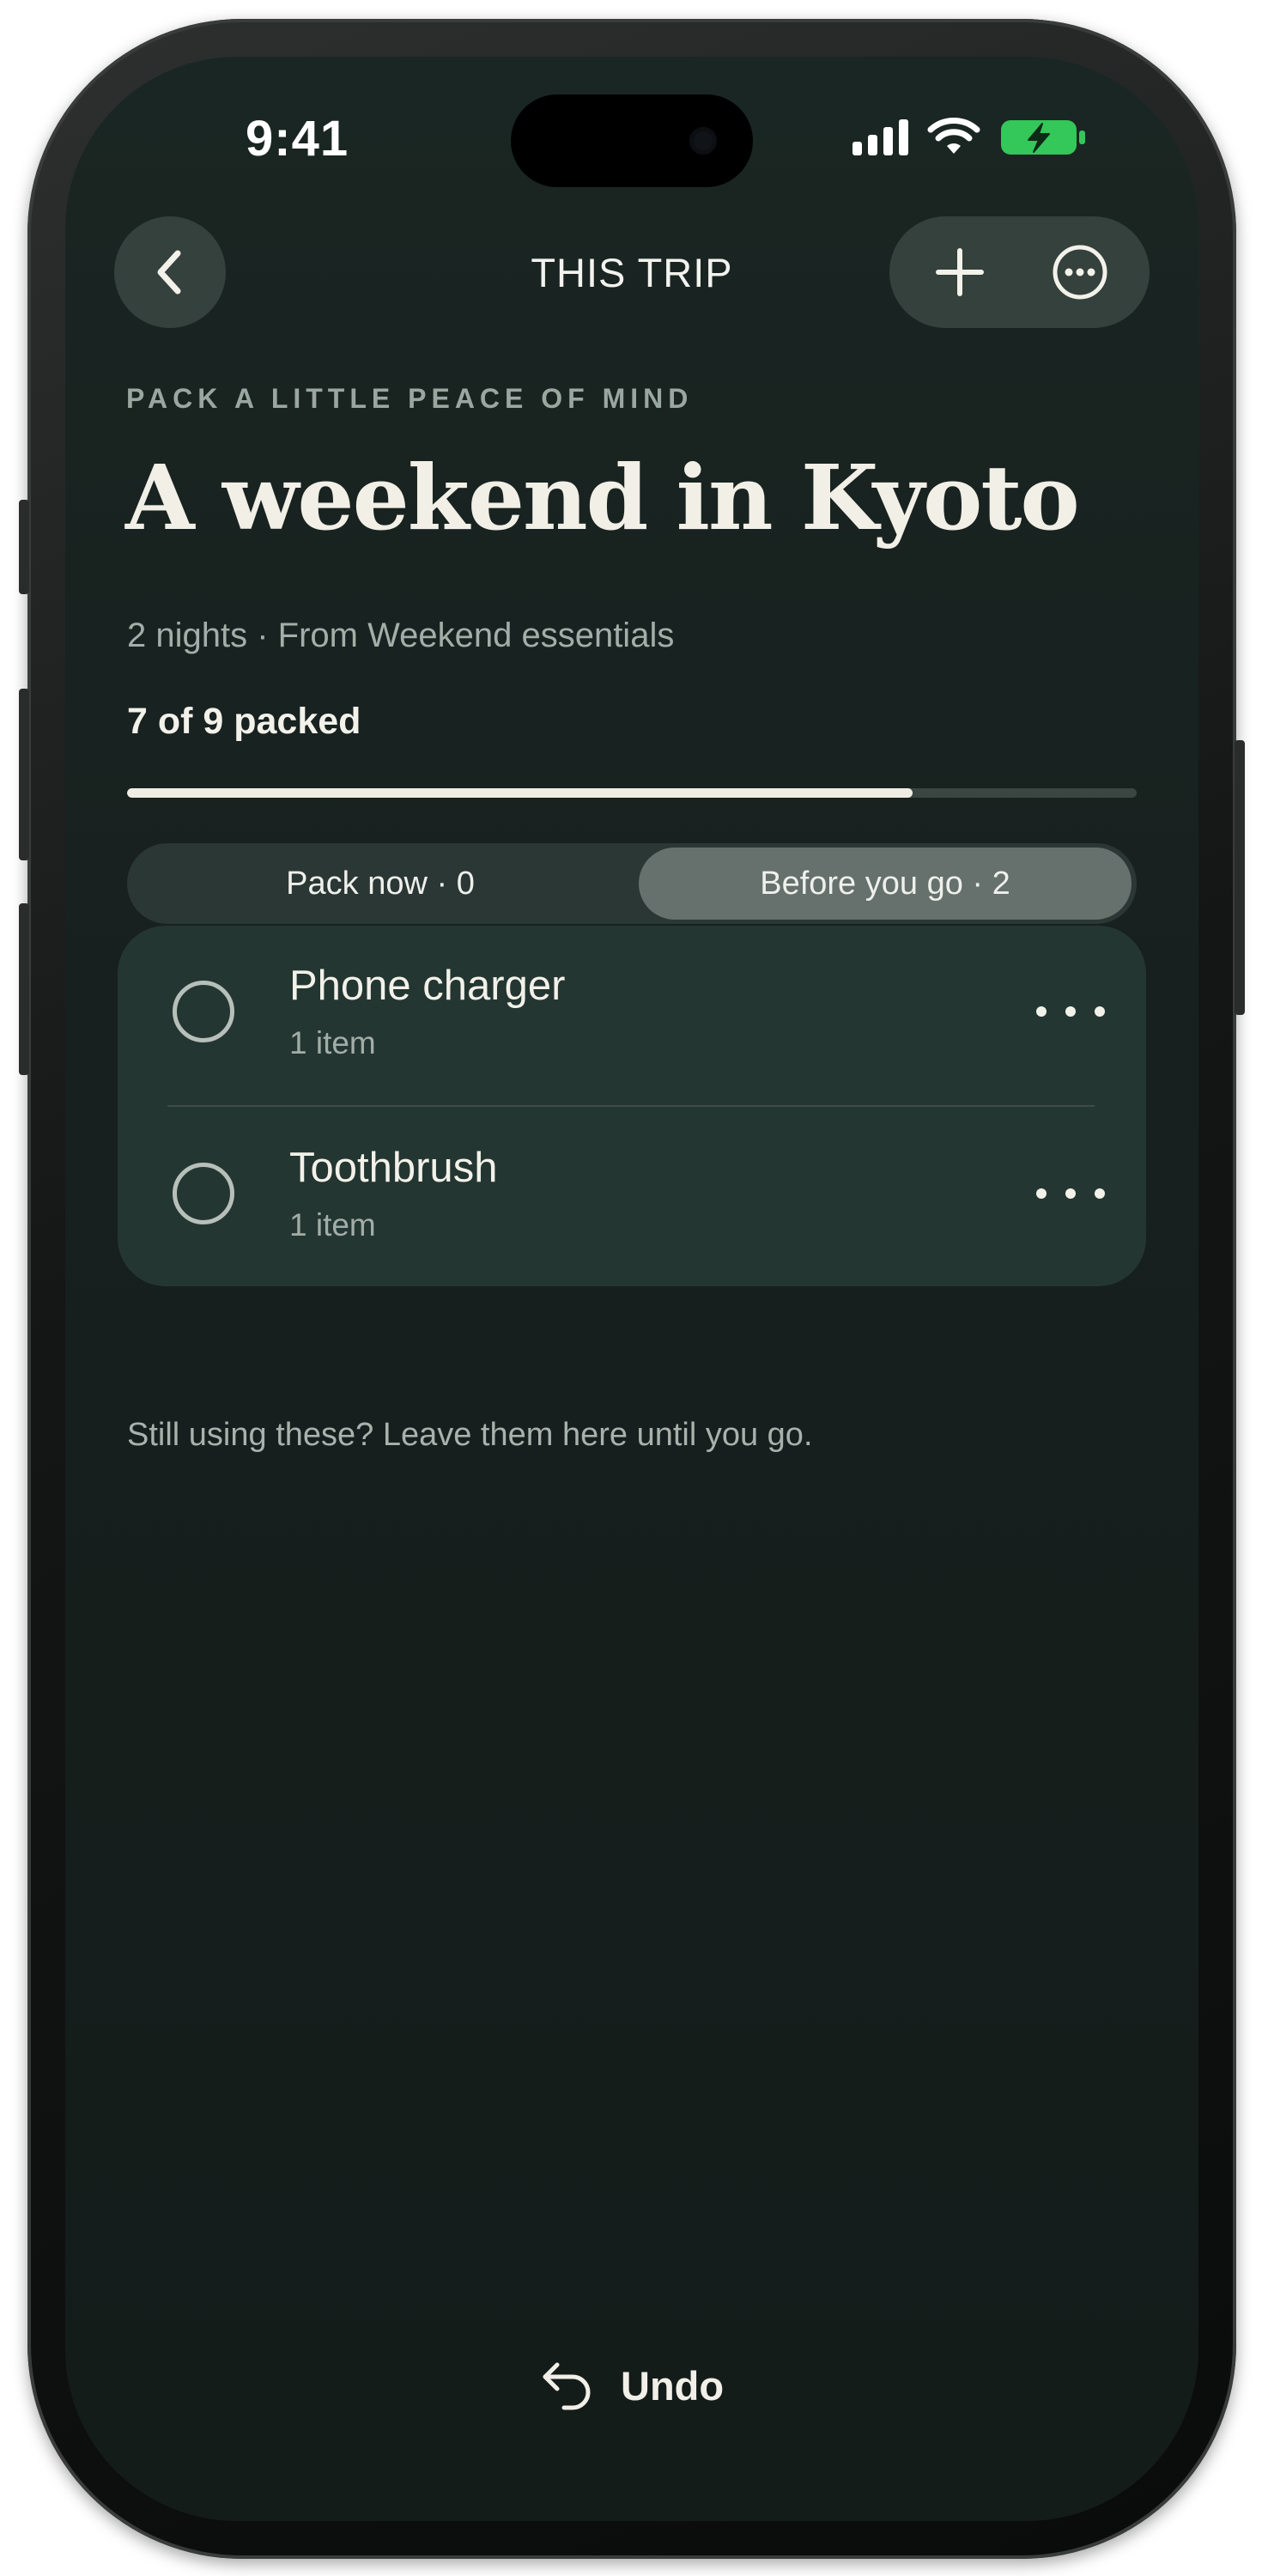 Image resolution: width=1262 pixels, height=2576 pixels. I want to click on more-options-button, so click(1080, 272).